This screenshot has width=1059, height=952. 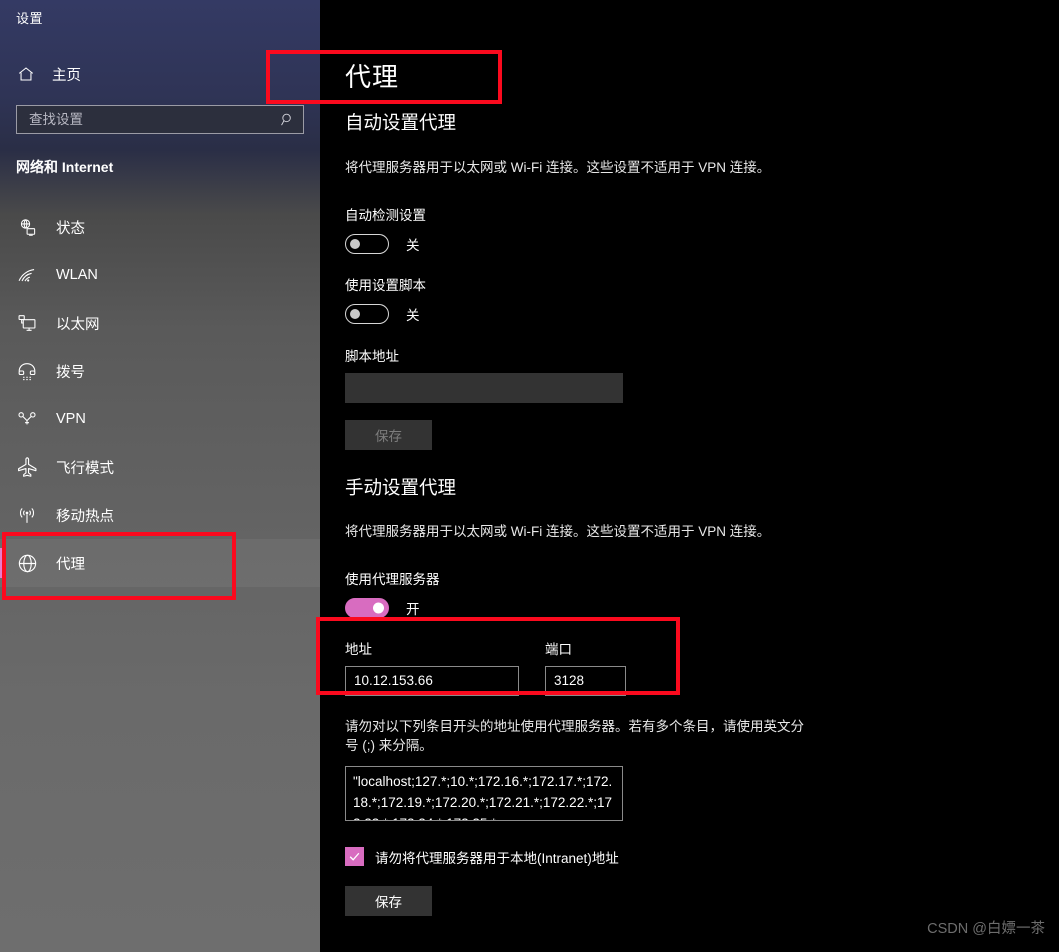 What do you see at coordinates (432, 680) in the screenshot?
I see `address-input` at bounding box center [432, 680].